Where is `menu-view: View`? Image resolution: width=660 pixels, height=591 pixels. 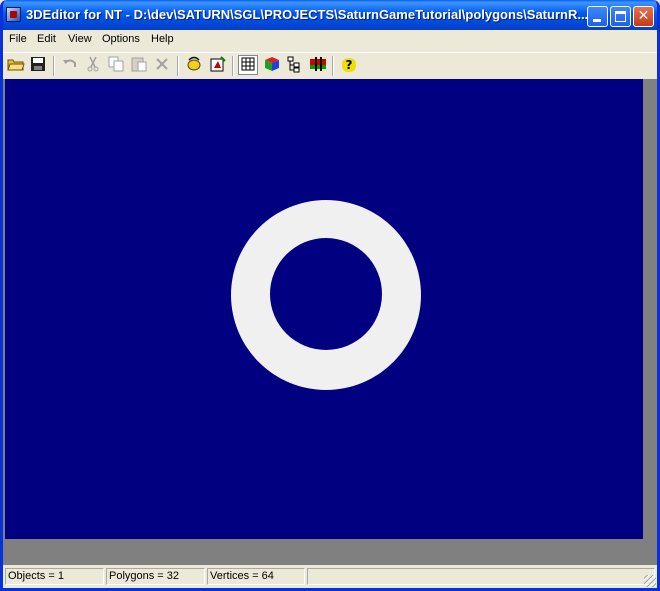 menu-view: View is located at coordinates (80, 39).